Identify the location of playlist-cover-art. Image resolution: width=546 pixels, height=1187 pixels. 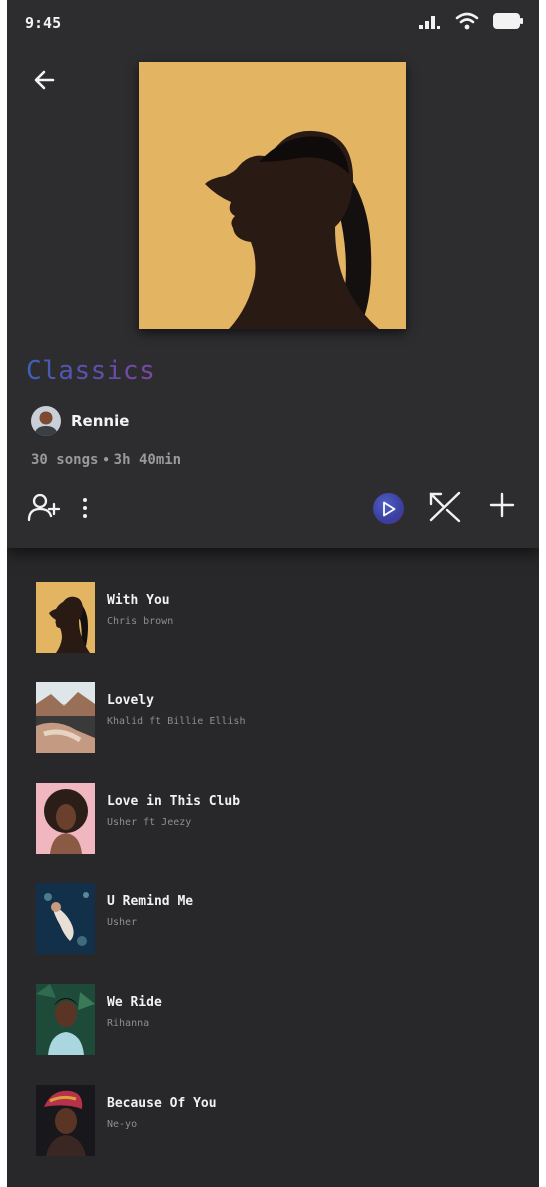
(272, 195).